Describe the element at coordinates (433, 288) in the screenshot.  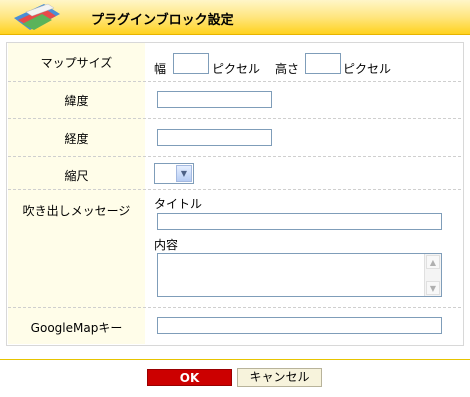
I see `scroll-down-icon: ▼` at that location.